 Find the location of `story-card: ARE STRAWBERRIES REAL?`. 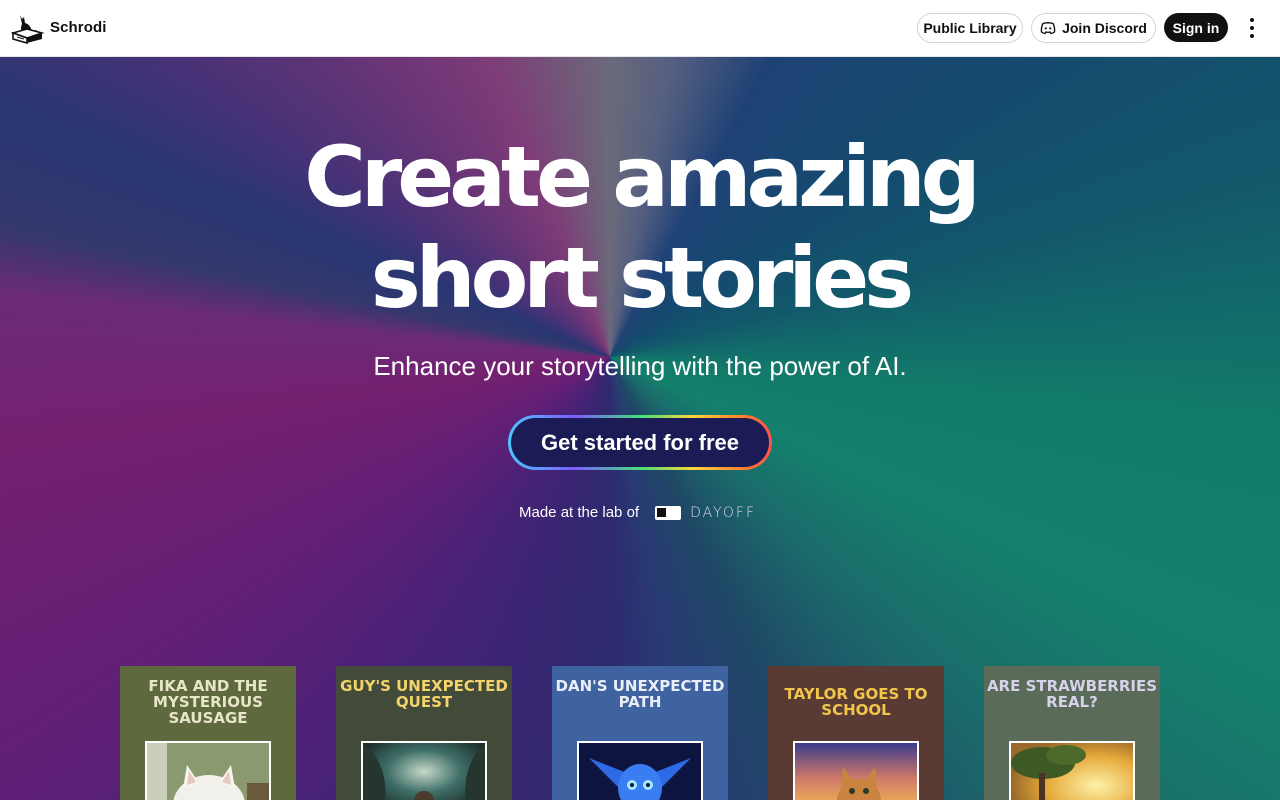

story-card: ARE STRAWBERRIES REAL? is located at coordinates (1072, 733).